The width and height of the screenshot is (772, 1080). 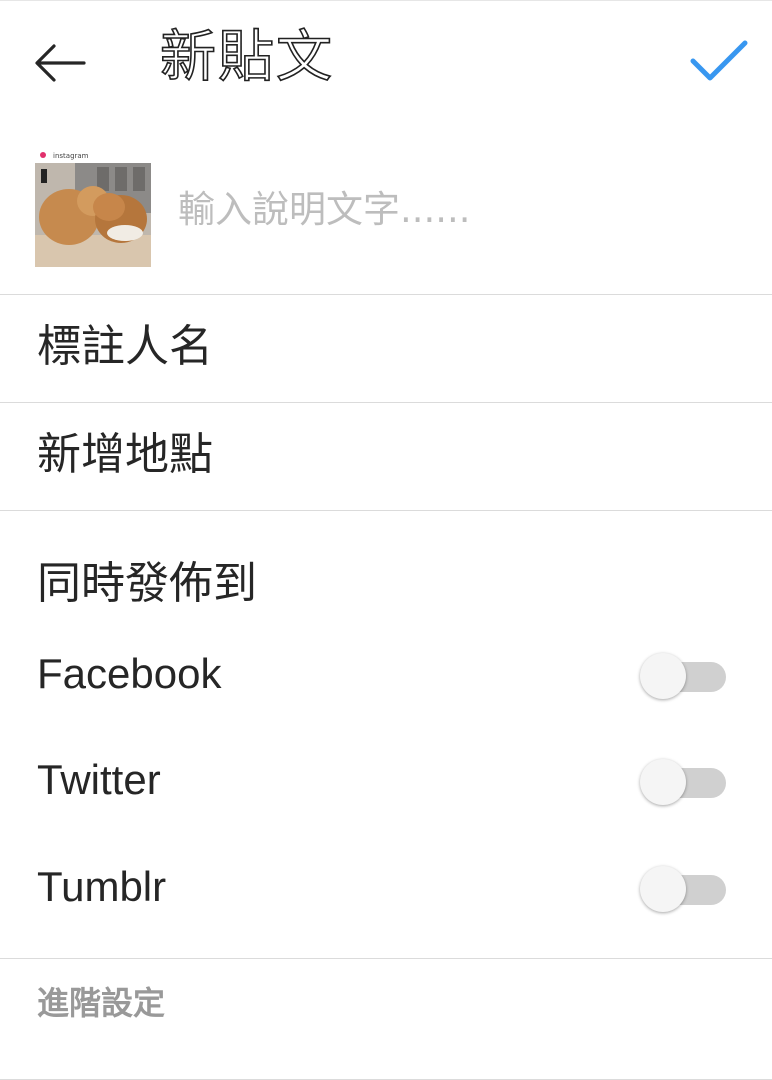 I want to click on facebook-toggle, so click(x=685, y=676).